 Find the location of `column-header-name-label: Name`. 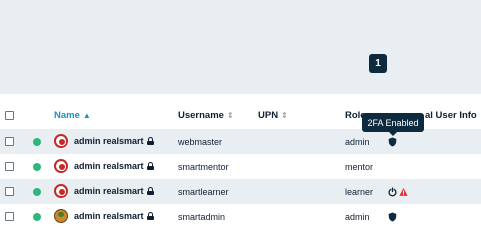

column-header-name-label: Name is located at coordinates (67, 115).